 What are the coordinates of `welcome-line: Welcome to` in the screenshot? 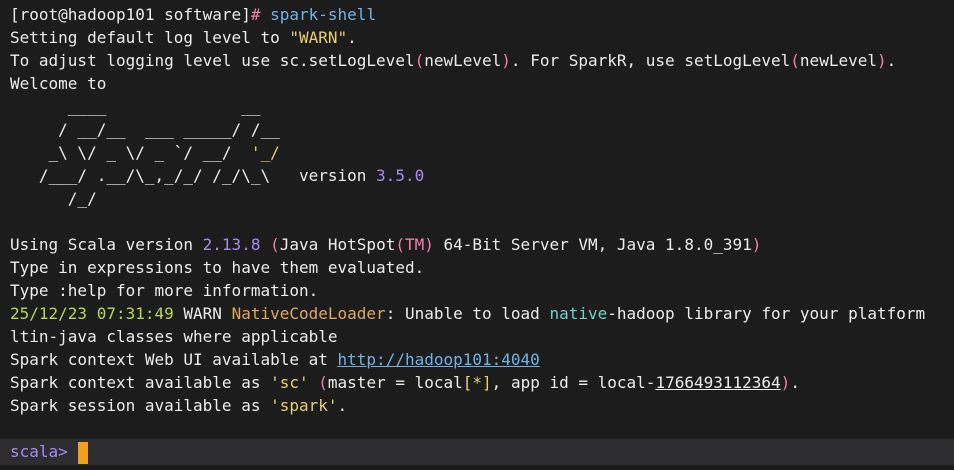 It's located at (58, 83).